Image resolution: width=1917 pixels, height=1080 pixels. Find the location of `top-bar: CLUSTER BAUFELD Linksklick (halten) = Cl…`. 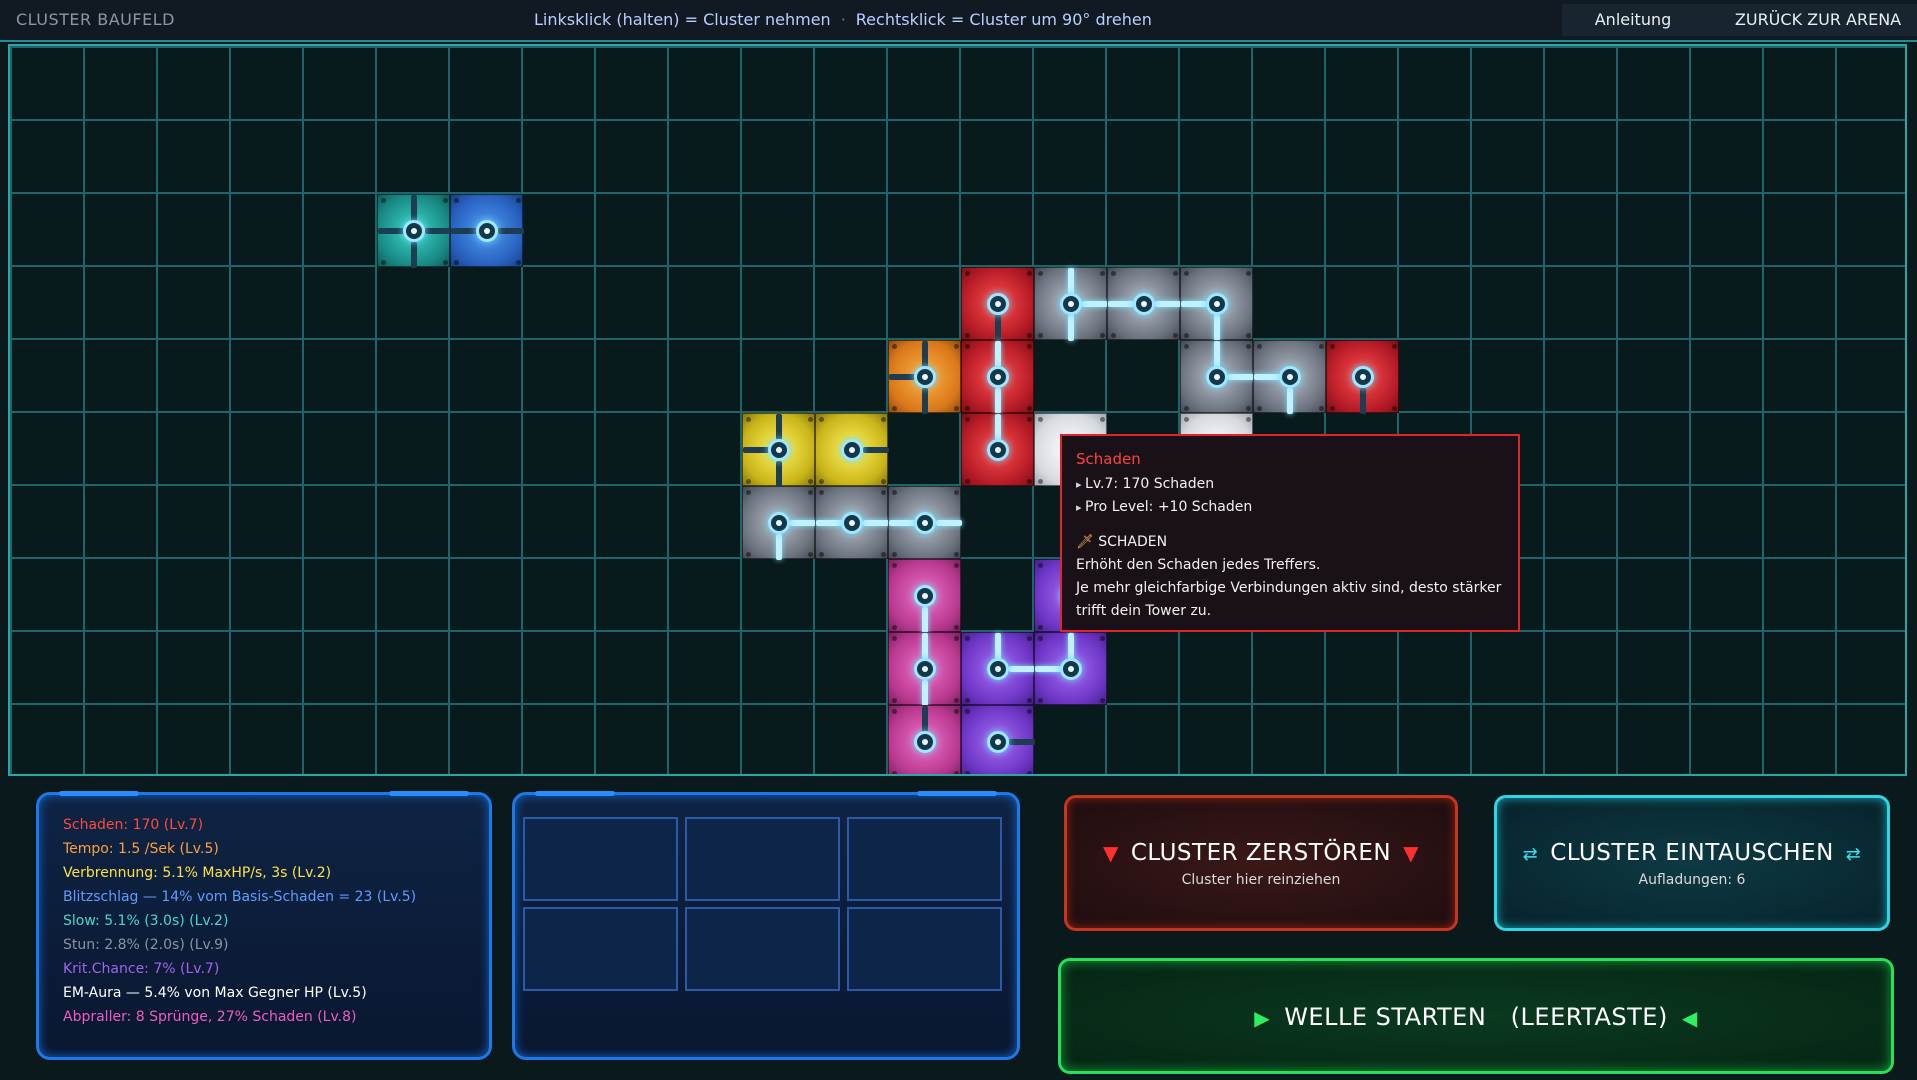

top-bar: CLUSTER BAUFELD Linksklick (halten) = Cl… is located at coordinates (958, 21).